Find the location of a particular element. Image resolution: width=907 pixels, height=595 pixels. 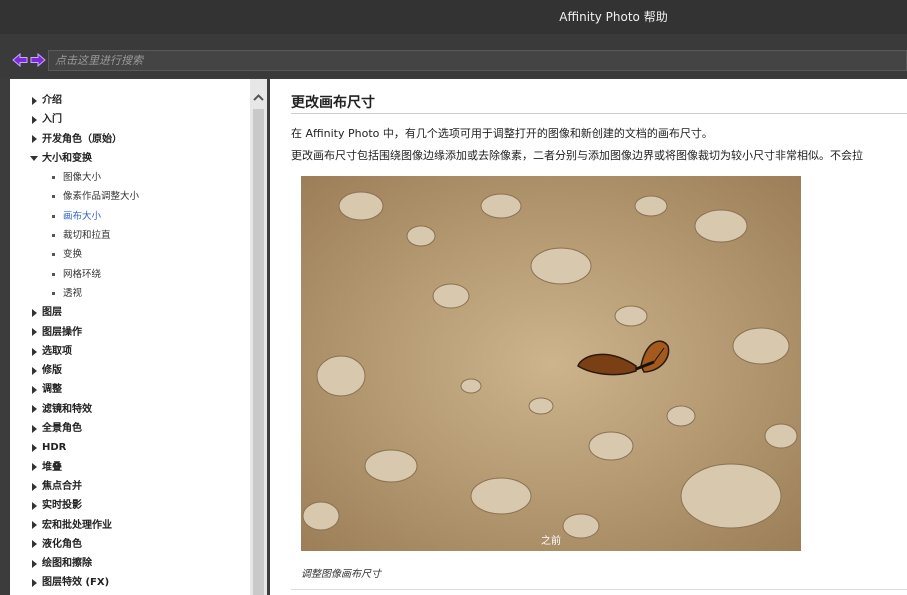

toc-subitem-transform: 变换 is located at coordinates (131, 254).